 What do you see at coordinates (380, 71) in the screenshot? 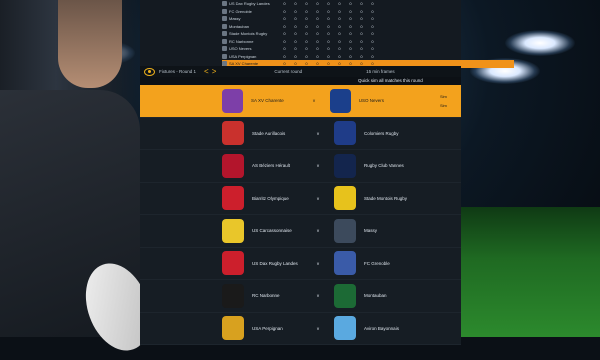
I see `frames-option: 15 min frames` at bounding box center [380, 71].